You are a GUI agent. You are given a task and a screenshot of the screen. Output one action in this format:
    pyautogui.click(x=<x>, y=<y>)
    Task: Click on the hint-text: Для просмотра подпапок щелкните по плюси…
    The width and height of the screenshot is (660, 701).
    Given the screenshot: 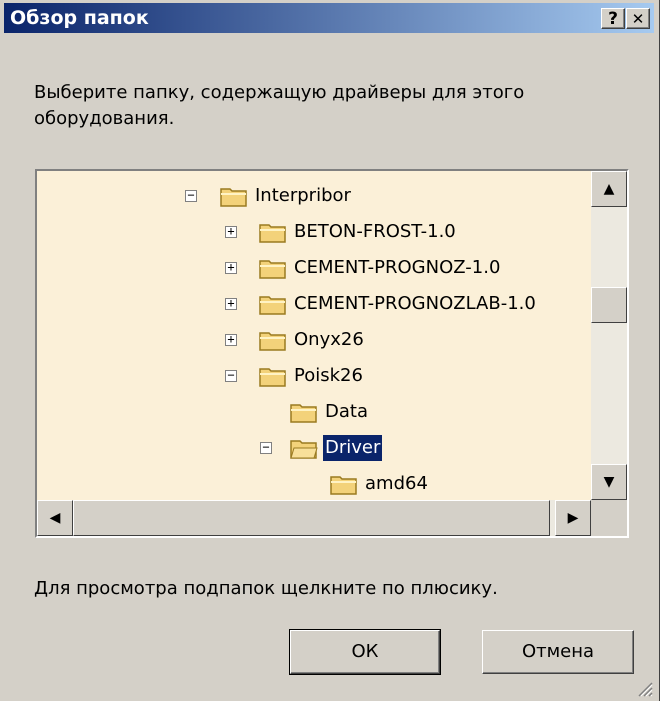 What is the action you would take?
    pyautogui.click(x=266, y=588)
    